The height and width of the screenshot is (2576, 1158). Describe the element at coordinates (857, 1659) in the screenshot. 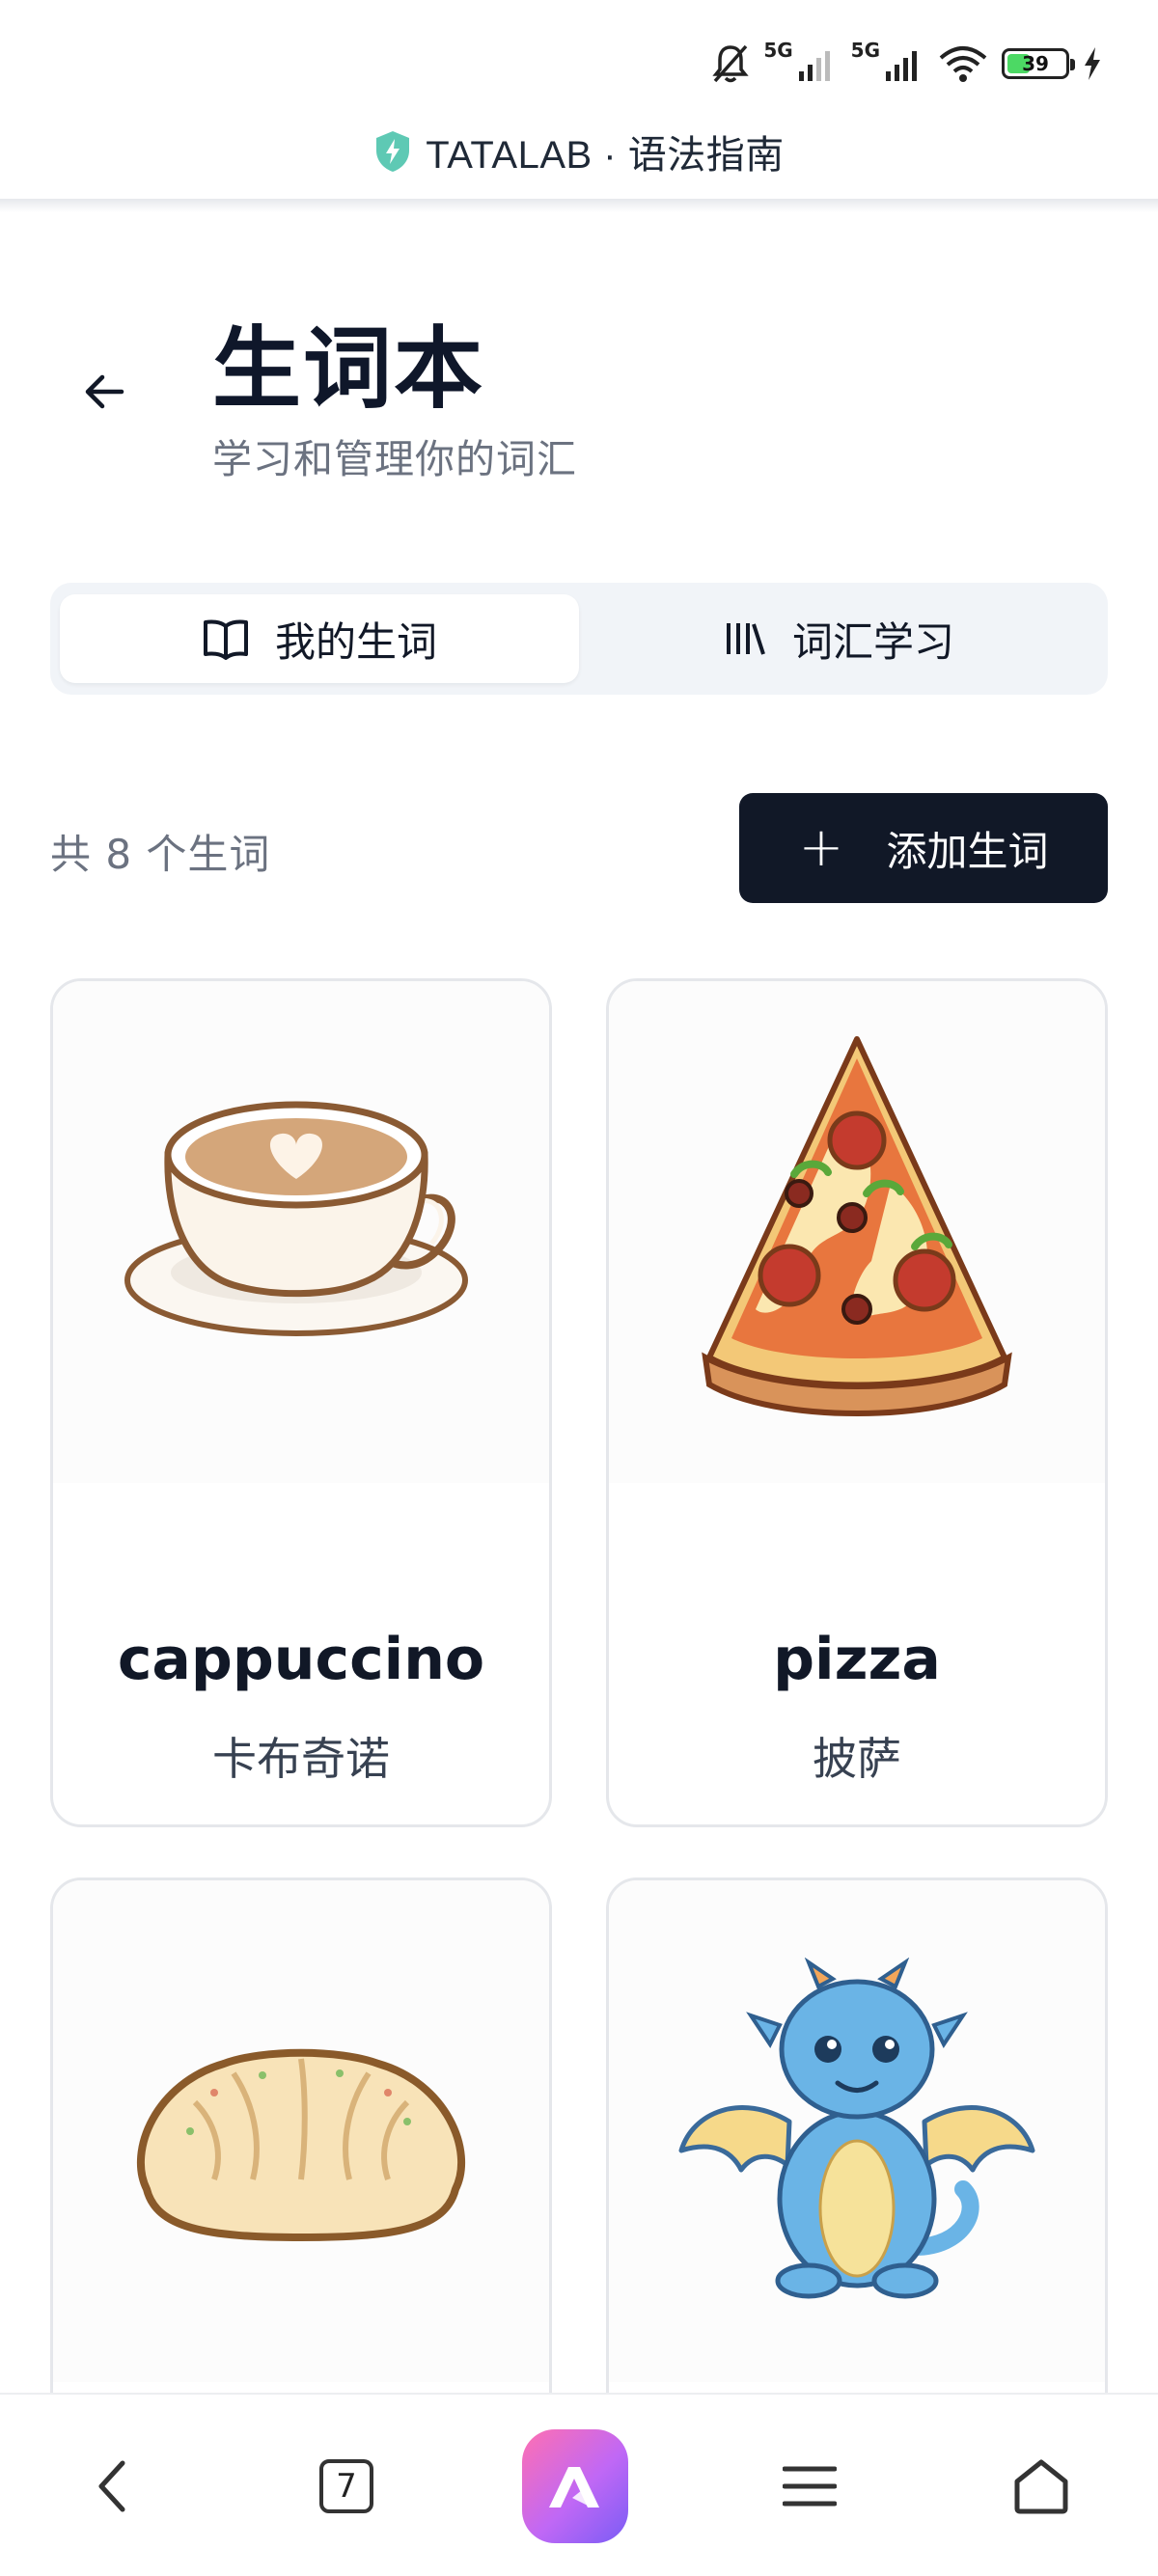

I see `card-word: pizza` at that location.